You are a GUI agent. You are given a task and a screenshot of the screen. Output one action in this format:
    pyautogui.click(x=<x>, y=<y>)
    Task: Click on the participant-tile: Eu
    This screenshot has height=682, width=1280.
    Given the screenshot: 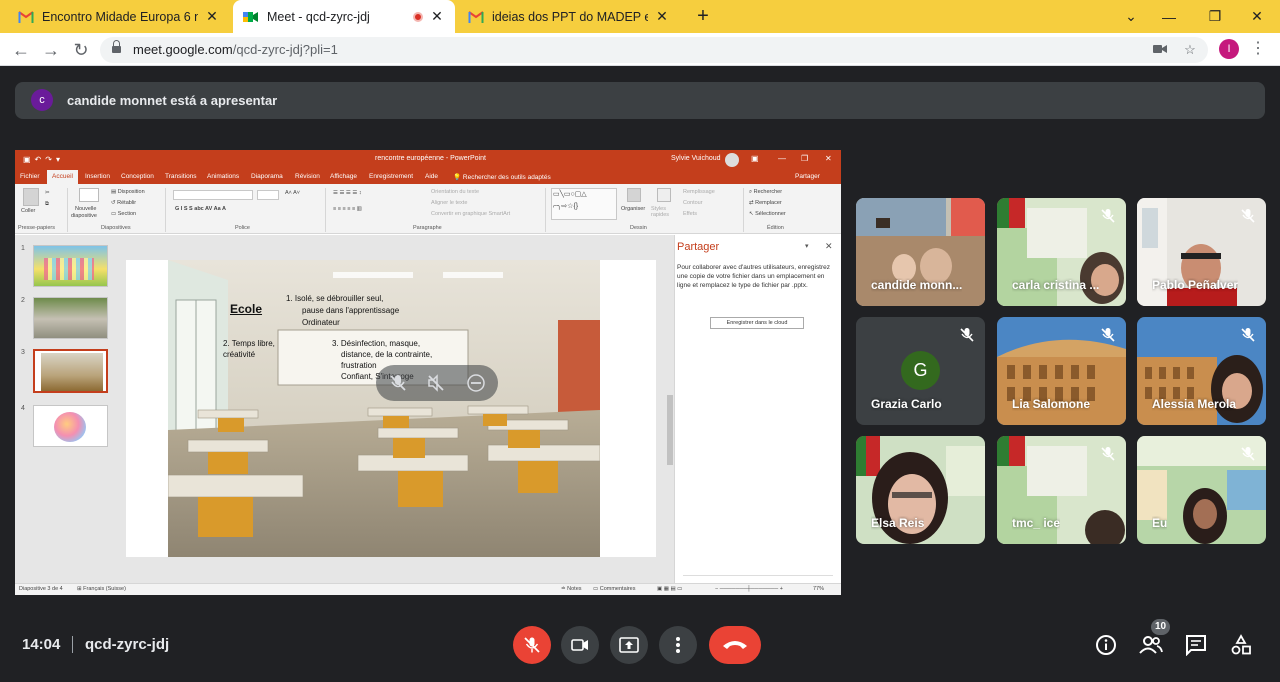 What is the action you would take?
    pyautogui.click(x=1201, y=490)
    